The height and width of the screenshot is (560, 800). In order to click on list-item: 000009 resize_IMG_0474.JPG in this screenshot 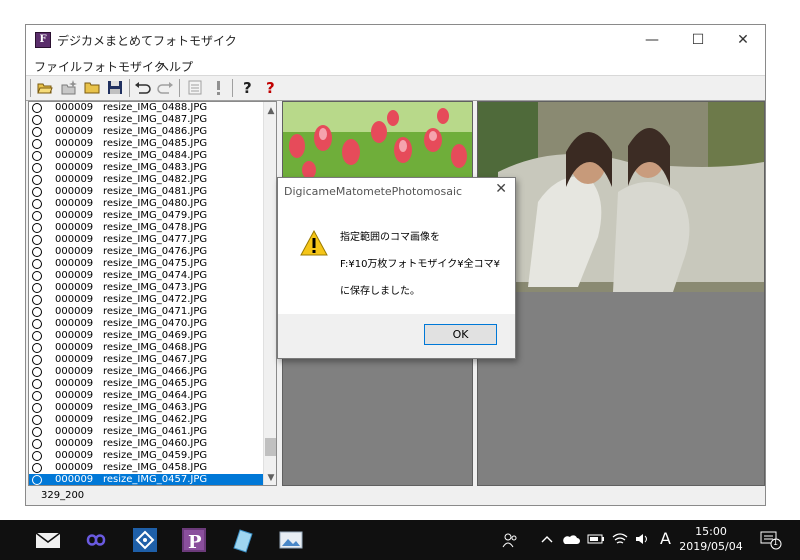, I will do `click(146, 276)`.